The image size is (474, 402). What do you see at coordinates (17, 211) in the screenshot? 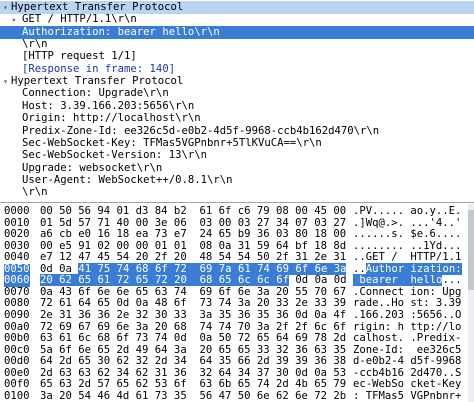
I see `bytes-offset: 0000` at bounding box center [17, 211].